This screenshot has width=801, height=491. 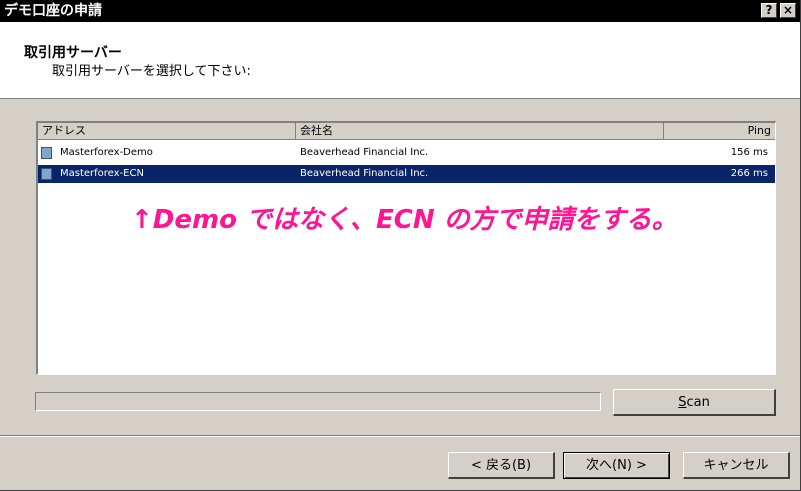 I want to click on scan-progress-bar, so click(x=318, y=401).